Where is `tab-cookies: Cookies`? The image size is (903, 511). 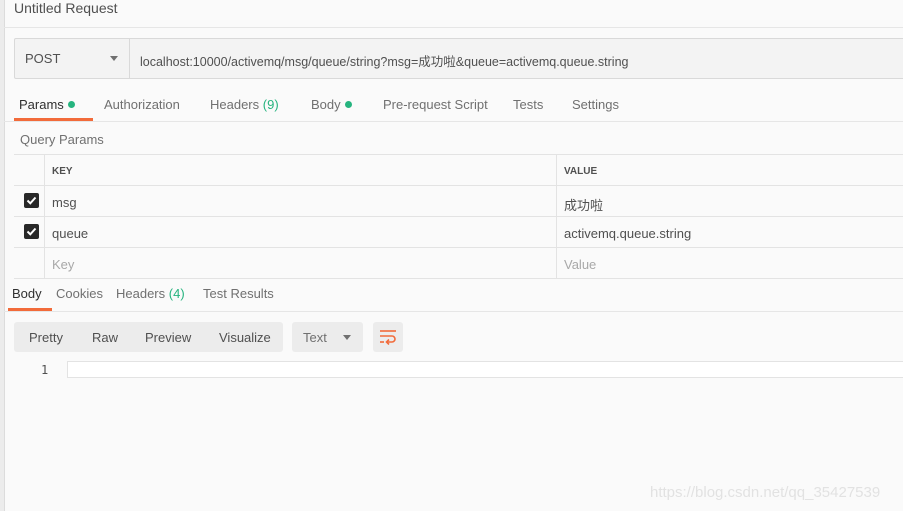 tab-cookies: Cookies is located at coordinates (79, 293).